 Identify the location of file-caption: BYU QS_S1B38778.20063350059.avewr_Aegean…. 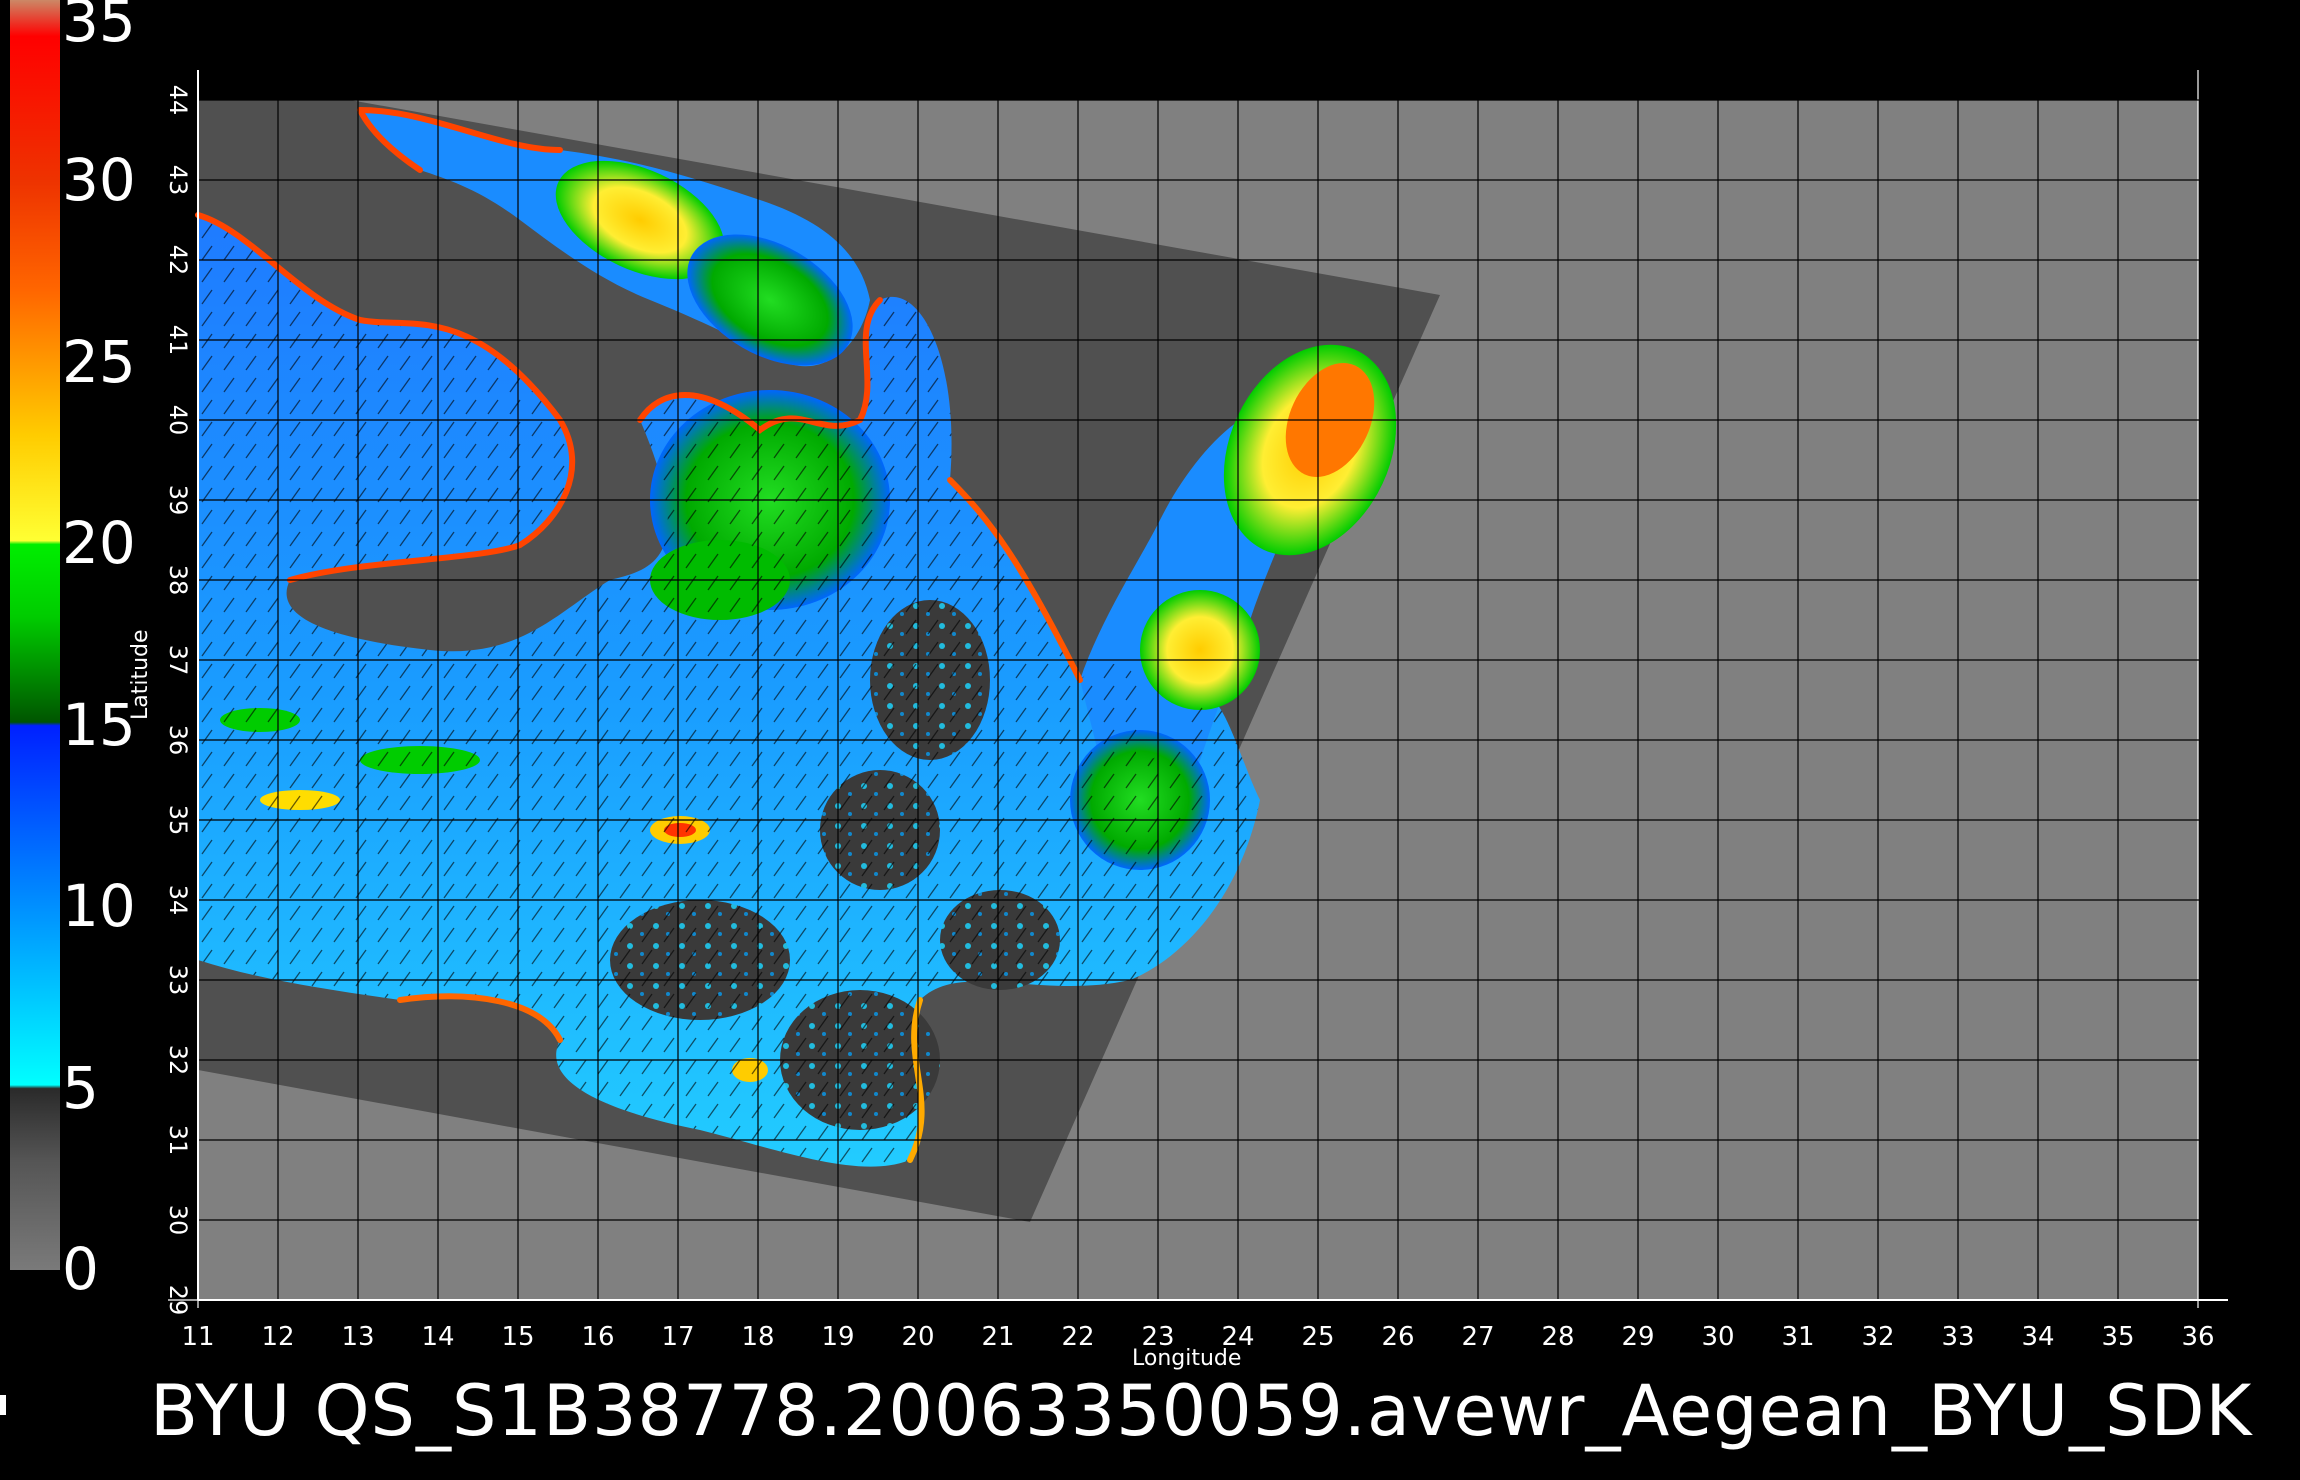
(1201, 1411).